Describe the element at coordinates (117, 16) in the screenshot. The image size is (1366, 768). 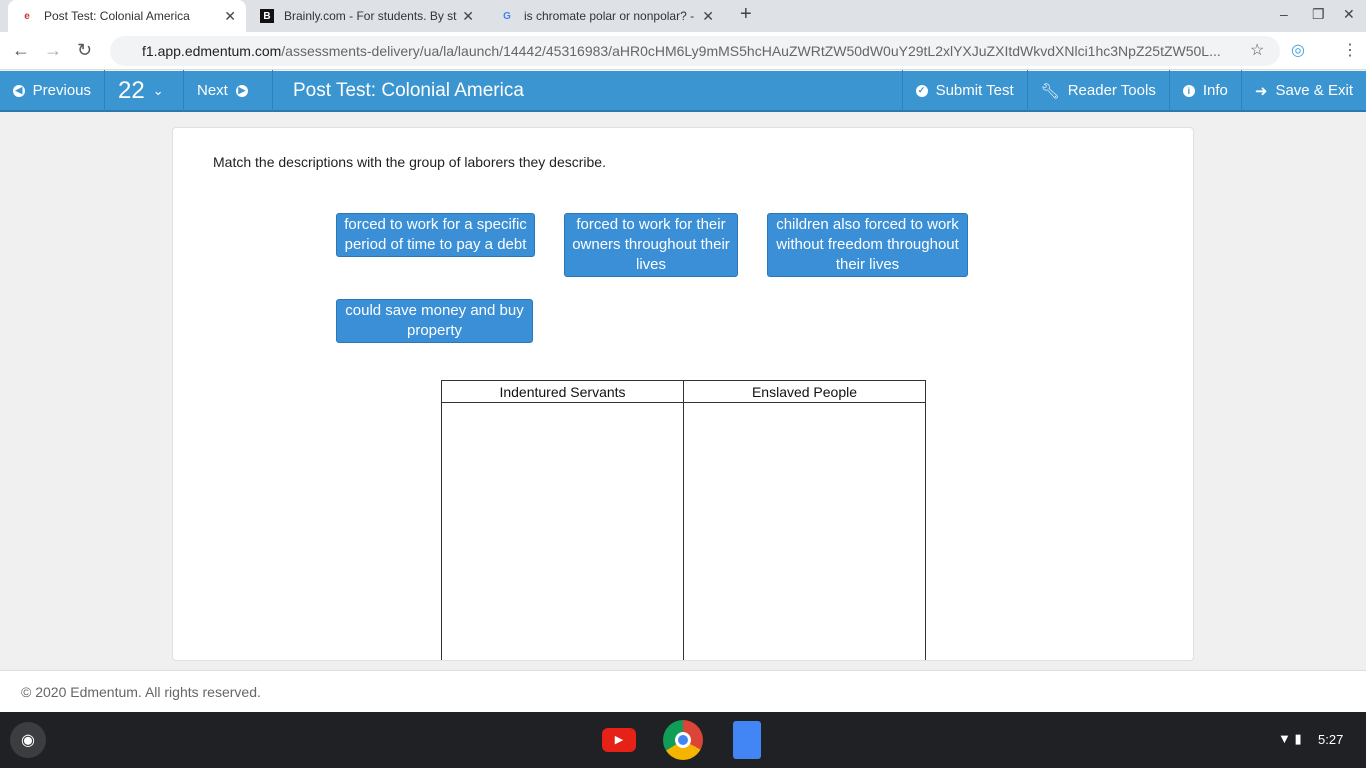
I see `tab-title: Post Test: Colonial America` at that location.